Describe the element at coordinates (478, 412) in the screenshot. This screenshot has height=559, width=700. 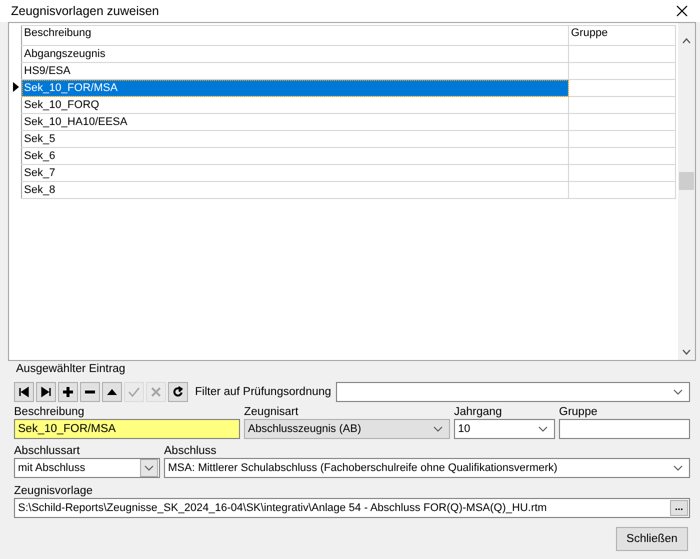
I see `field-label: Jahrgang` at that location.